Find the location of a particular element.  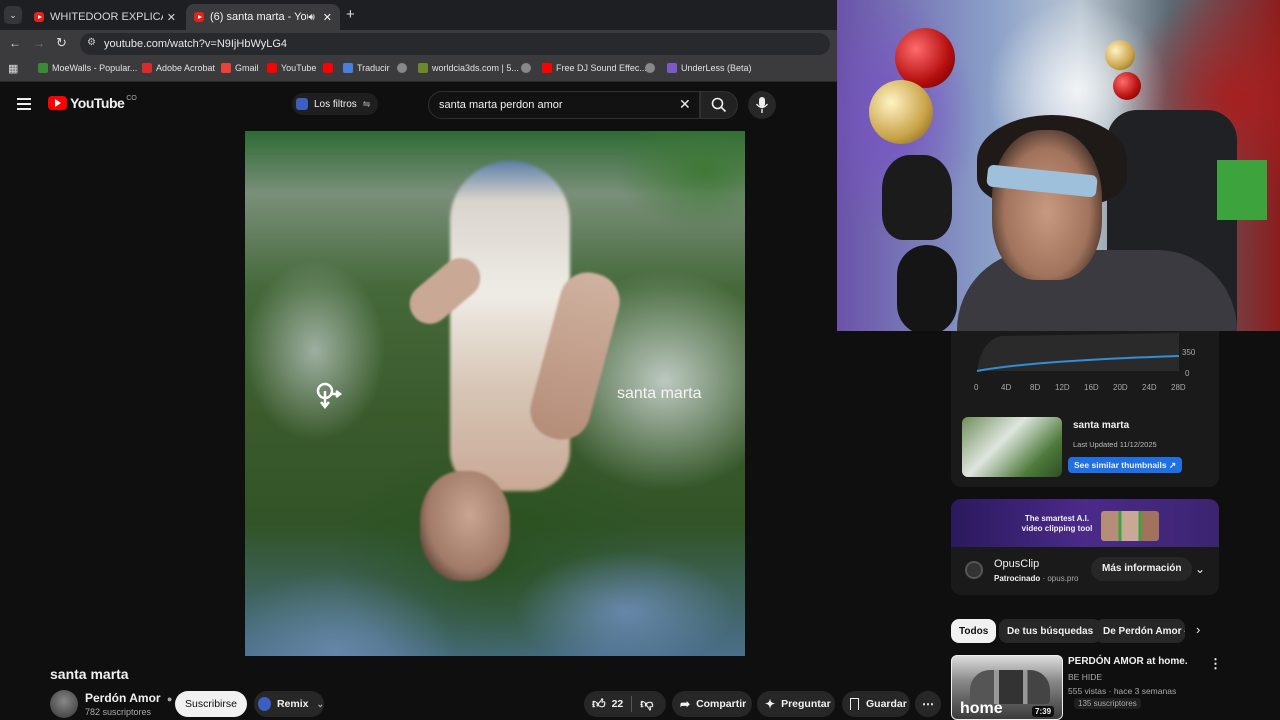

tab-list-button: ⌄ is located at coordinates (13, 15).